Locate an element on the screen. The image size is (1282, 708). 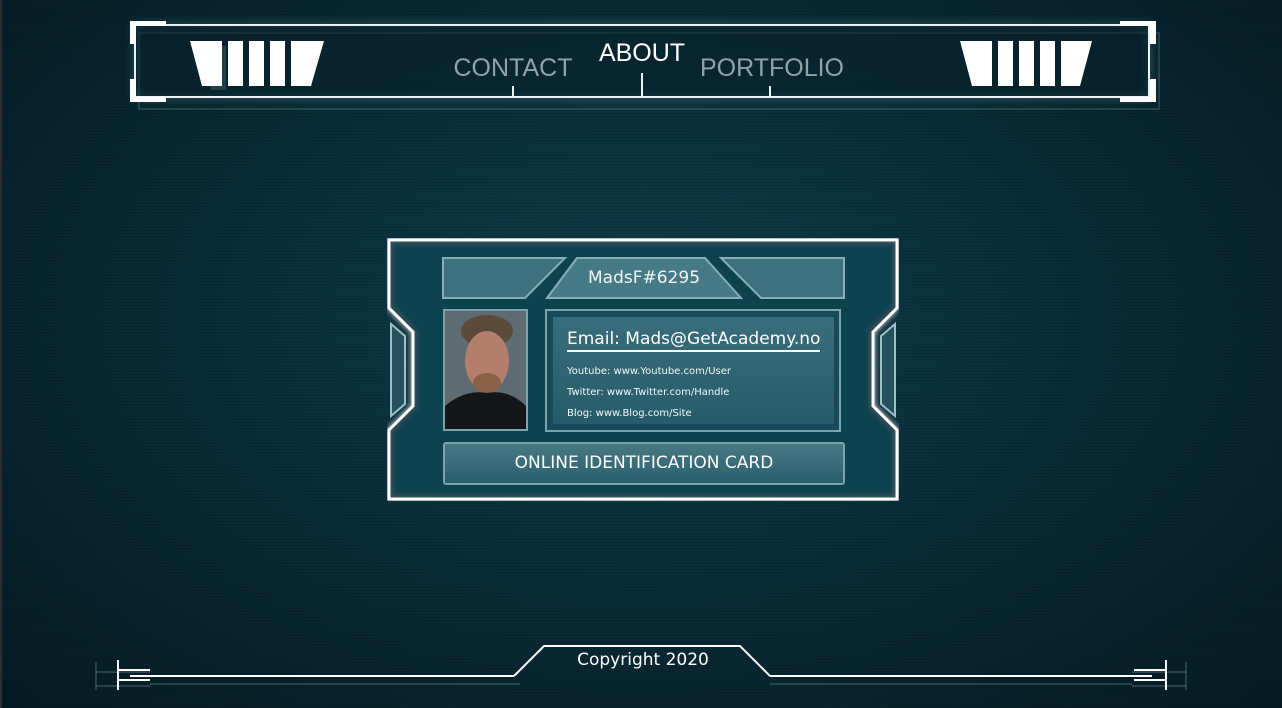
decorative-stripes-left-icon is located at coordinates (257, 65).